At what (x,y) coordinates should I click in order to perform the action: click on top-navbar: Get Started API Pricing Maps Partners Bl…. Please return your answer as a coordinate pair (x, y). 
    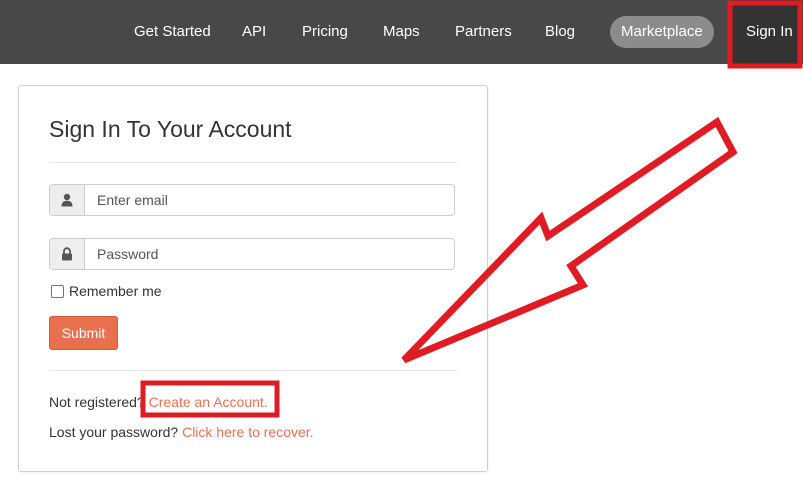
    Looking at the image, I should click on (401, 32).